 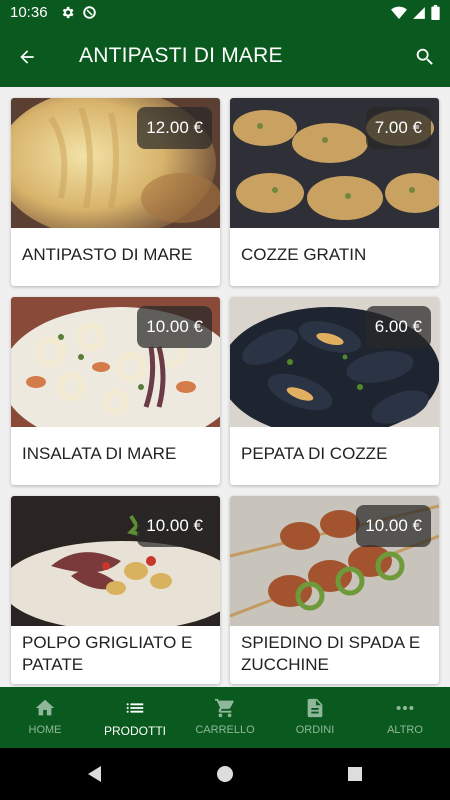 I want to click on nav-label: ORDINI, so click(x=315, y=730).